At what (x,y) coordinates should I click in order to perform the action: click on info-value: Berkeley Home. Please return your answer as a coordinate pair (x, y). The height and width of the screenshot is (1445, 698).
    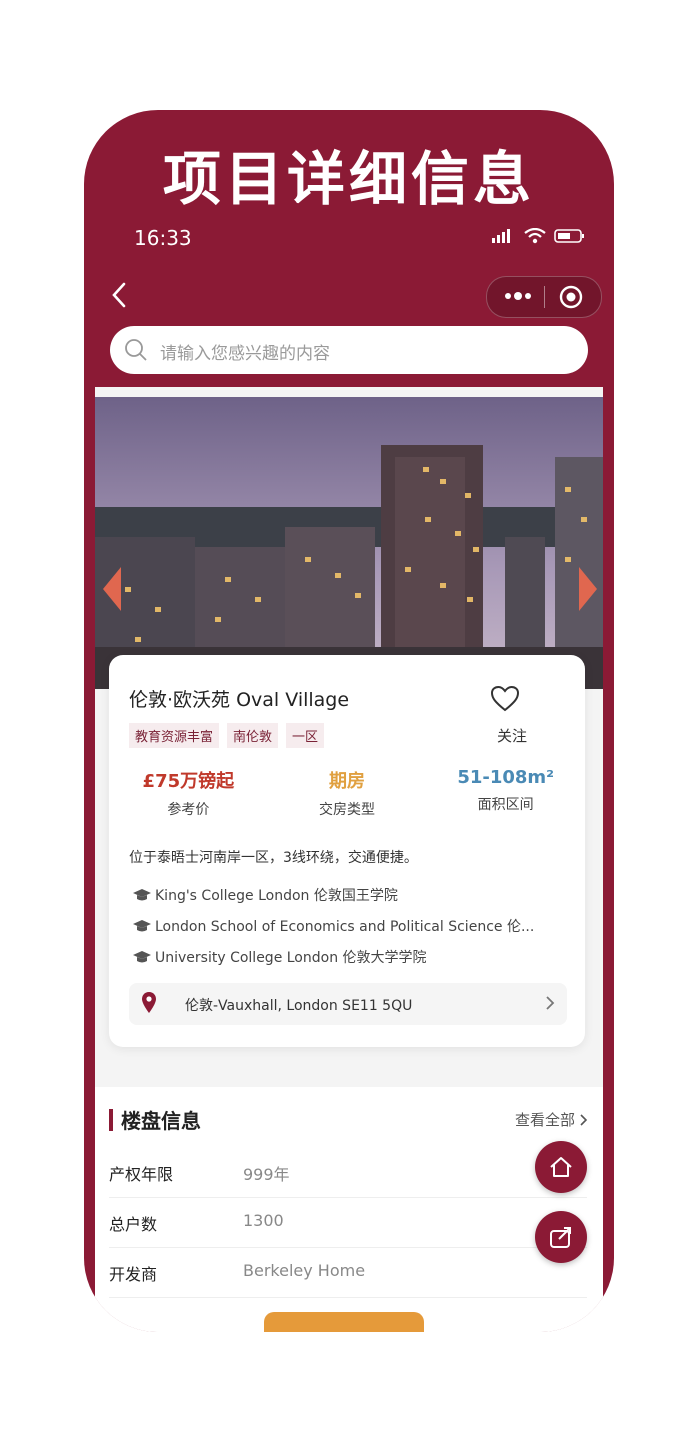
    Looking at the image, I should click on (304, 1270).